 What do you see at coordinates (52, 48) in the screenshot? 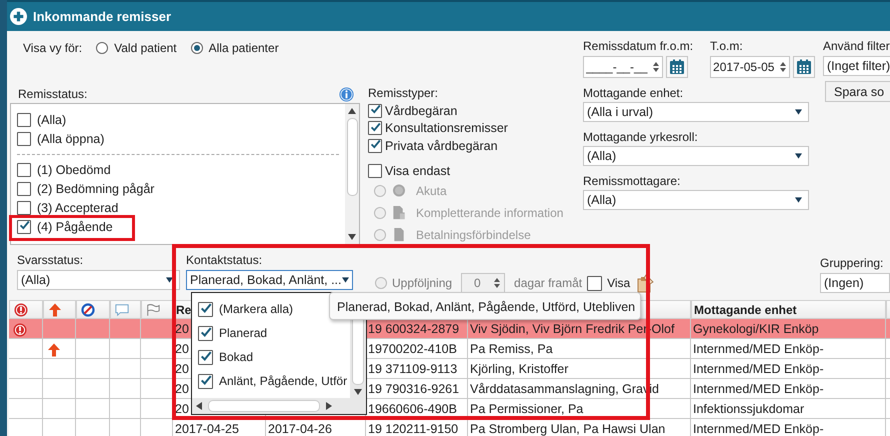
I see `view-for-label: Visa vy för:` at bounding box center [52, 48].